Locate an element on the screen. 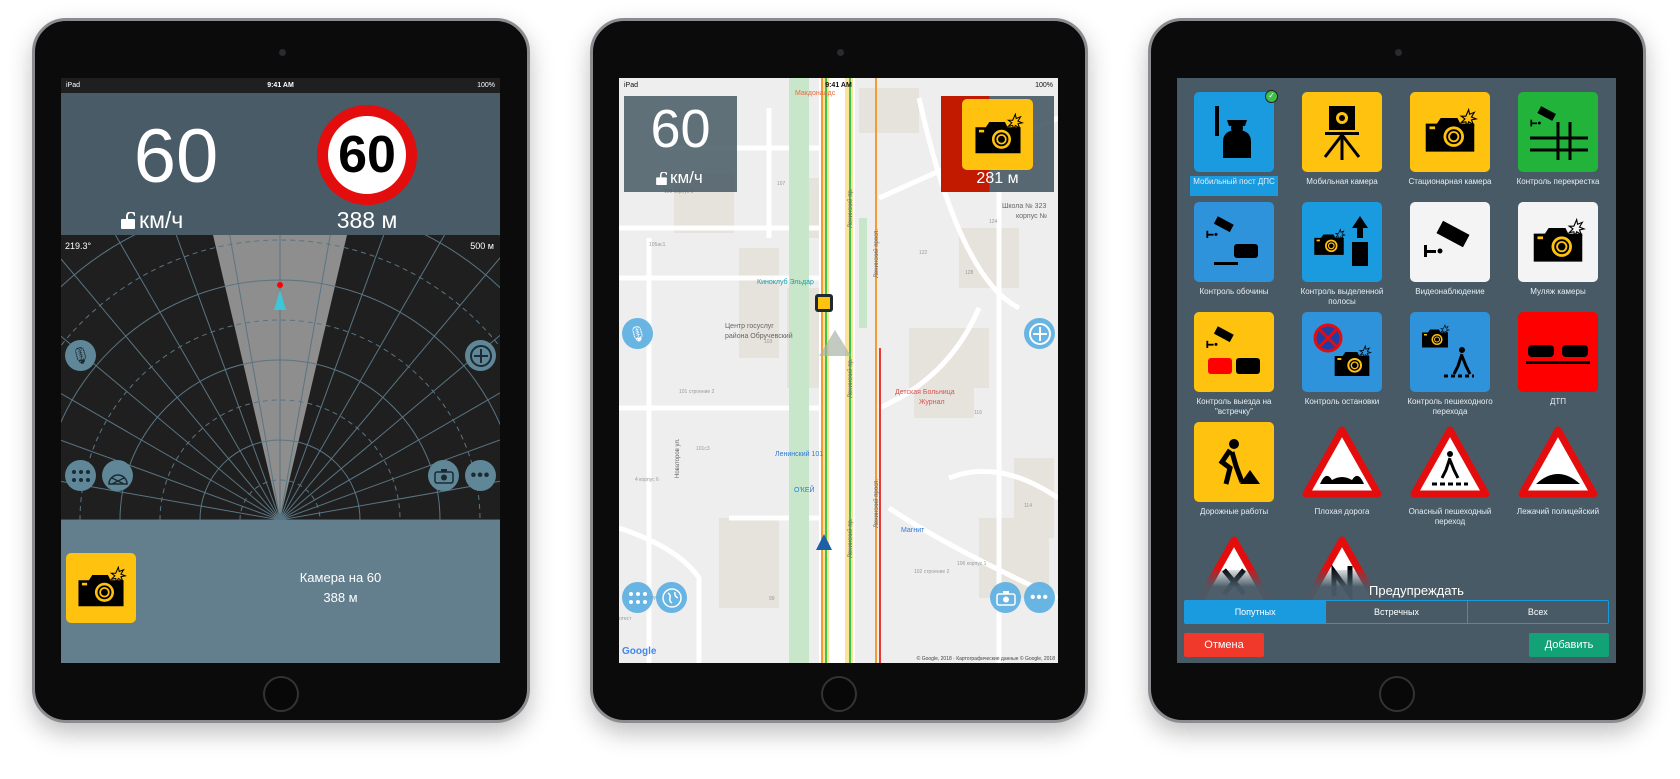 Image resolution: width=1680 pixels, height=779 pixels. point-type-tri-bump: Лежачий полицейский is located at coordinates (1558, 474).